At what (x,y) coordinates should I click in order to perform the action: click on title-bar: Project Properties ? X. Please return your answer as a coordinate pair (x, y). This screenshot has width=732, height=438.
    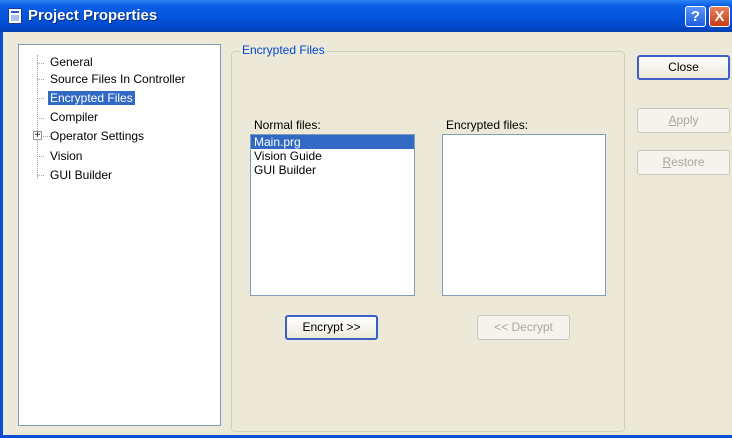
    Looking at the image, I should click on (366, 16).